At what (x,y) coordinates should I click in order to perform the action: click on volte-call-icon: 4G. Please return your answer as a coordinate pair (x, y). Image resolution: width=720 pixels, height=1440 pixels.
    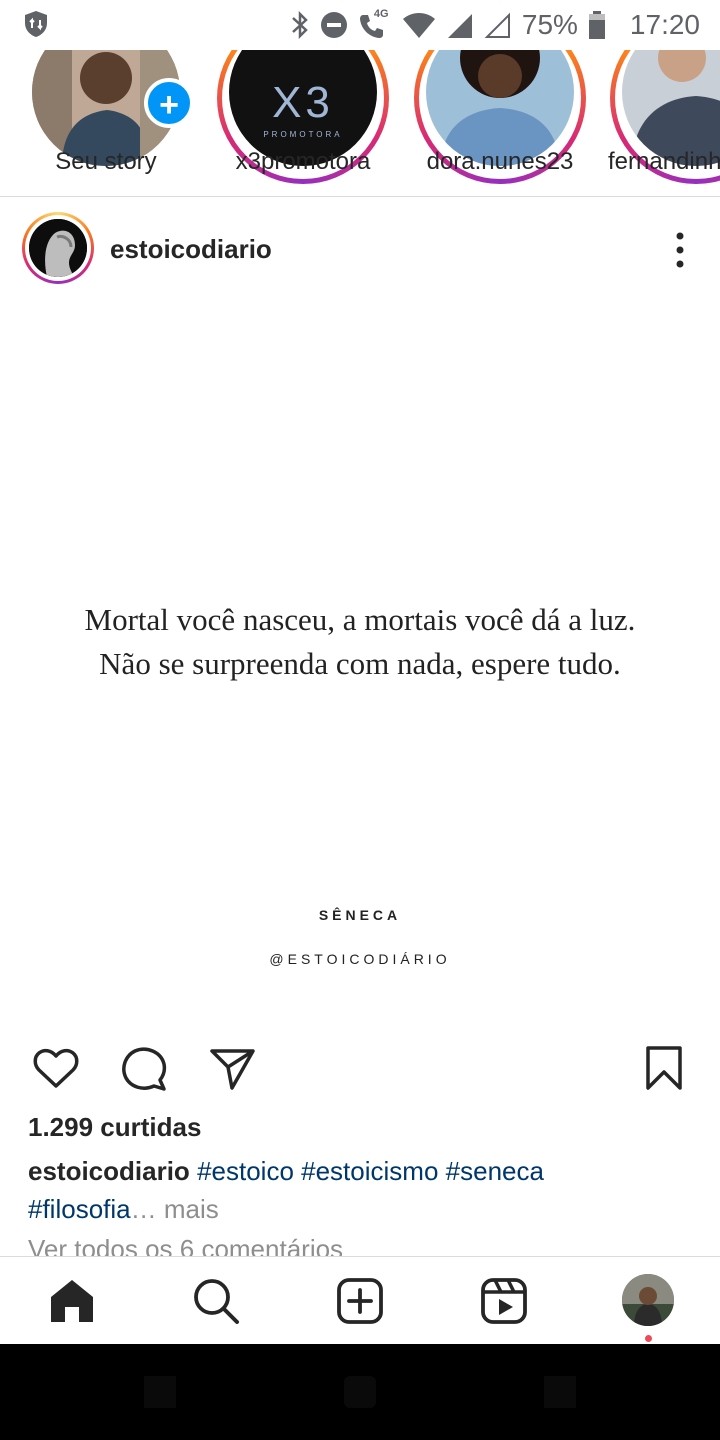
    Looking at the image, I should click on (375, 24).